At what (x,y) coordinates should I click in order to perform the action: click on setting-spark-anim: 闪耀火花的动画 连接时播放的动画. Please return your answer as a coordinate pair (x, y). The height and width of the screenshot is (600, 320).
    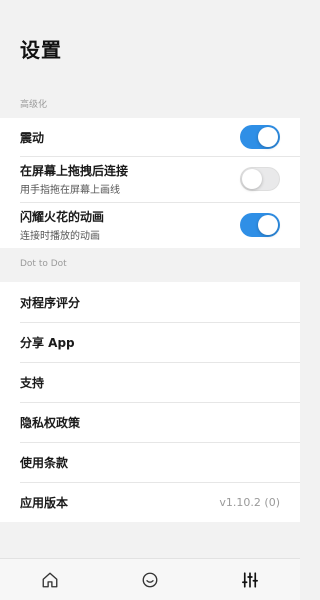
    Looking at the image, I should click on (150, 225).